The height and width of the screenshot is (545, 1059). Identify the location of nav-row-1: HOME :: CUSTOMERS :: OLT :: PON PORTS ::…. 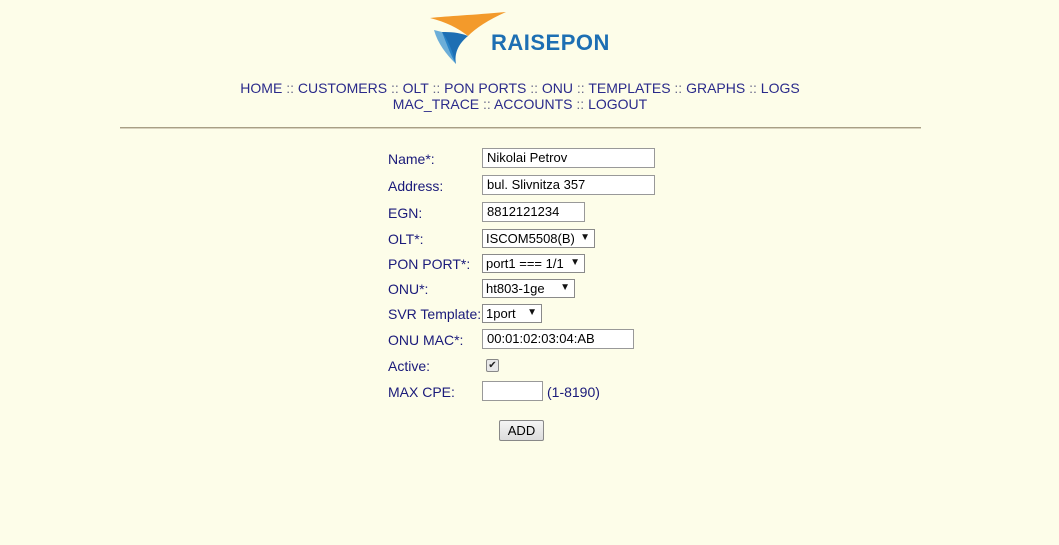
(520, 88).